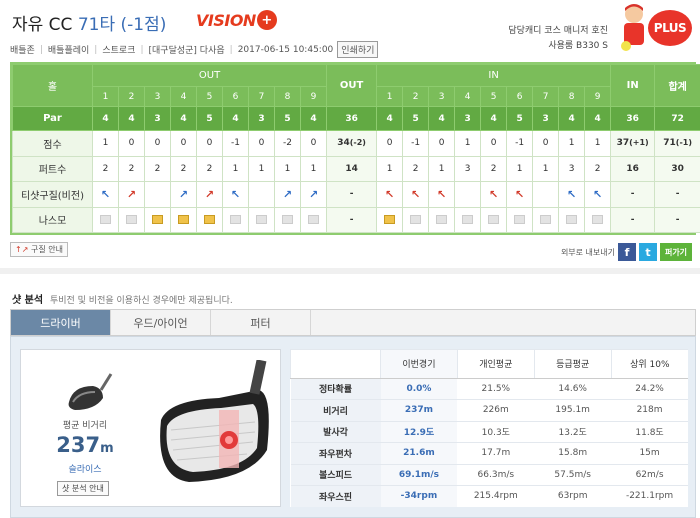  I want to click on out-sum-value: 34, so click(343, 143).